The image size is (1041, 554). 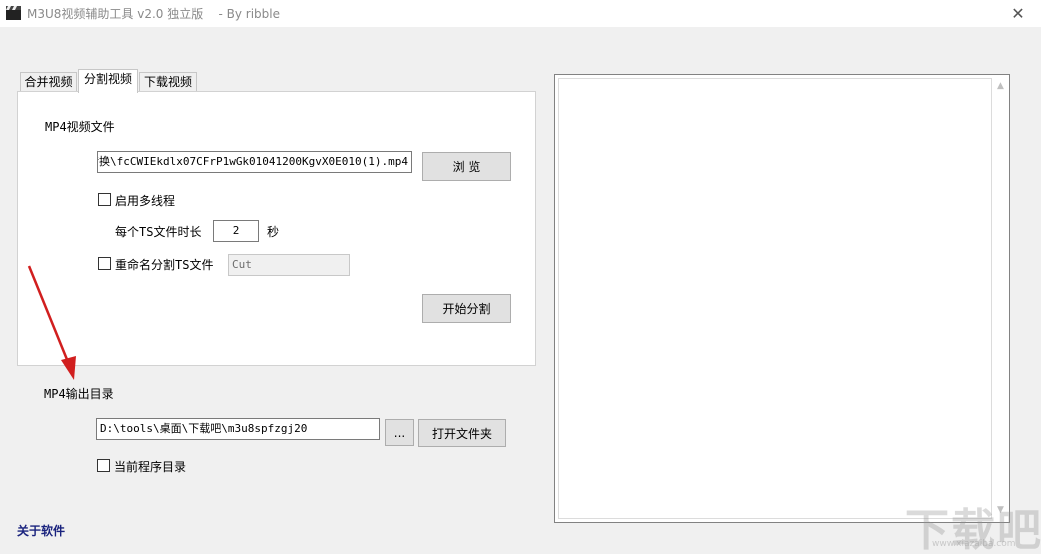 What do you see at coordinates (104, 199) in the screenshot?
I see `multithread-checkbox` at bounding box center [104, 199].